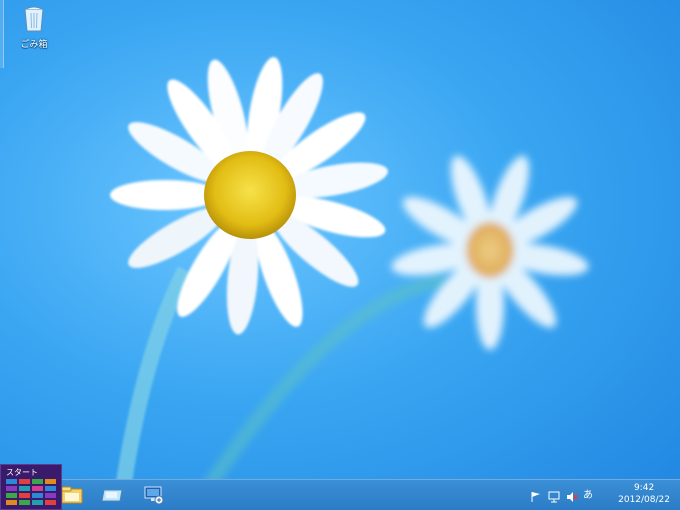 The width and height of the screenshot is (680, 510). What do you see at coordinates (554, 495) in the screenshot?
I see `network-icon` at bounding box center [554, 495].